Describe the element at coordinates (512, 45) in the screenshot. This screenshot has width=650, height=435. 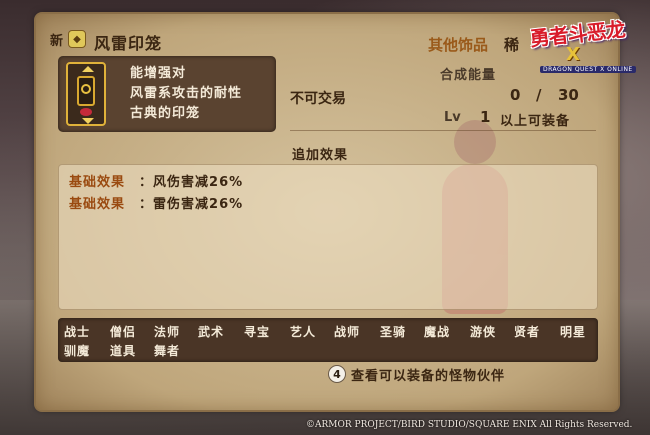
I see `item-rarity: 稀` at that location.